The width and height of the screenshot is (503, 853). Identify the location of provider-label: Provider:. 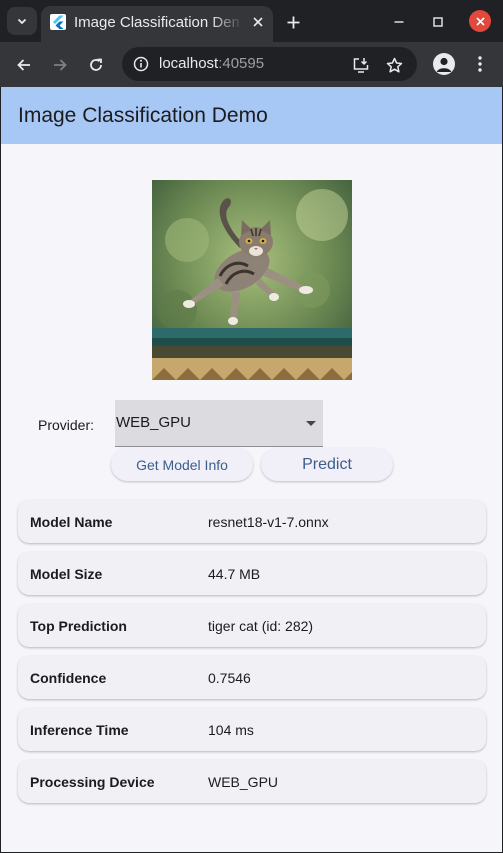
(66, 425).